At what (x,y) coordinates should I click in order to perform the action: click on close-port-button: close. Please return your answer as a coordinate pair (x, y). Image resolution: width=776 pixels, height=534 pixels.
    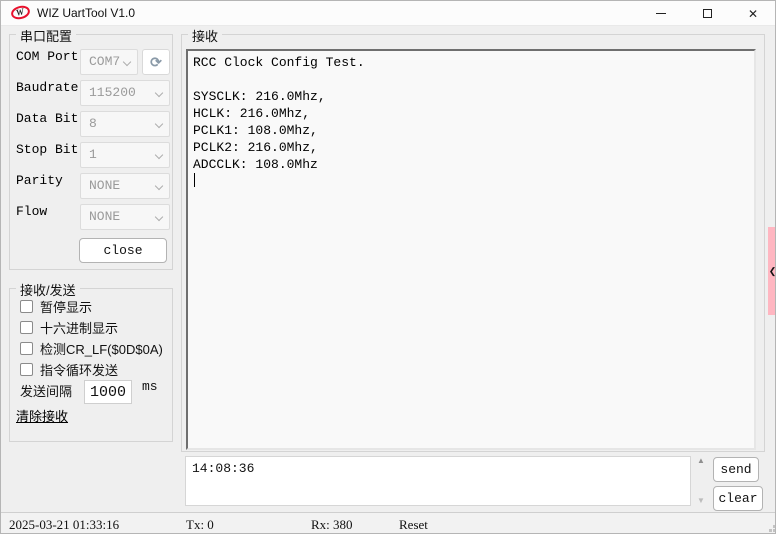
    Looking at the image, I should click on (123, 250).